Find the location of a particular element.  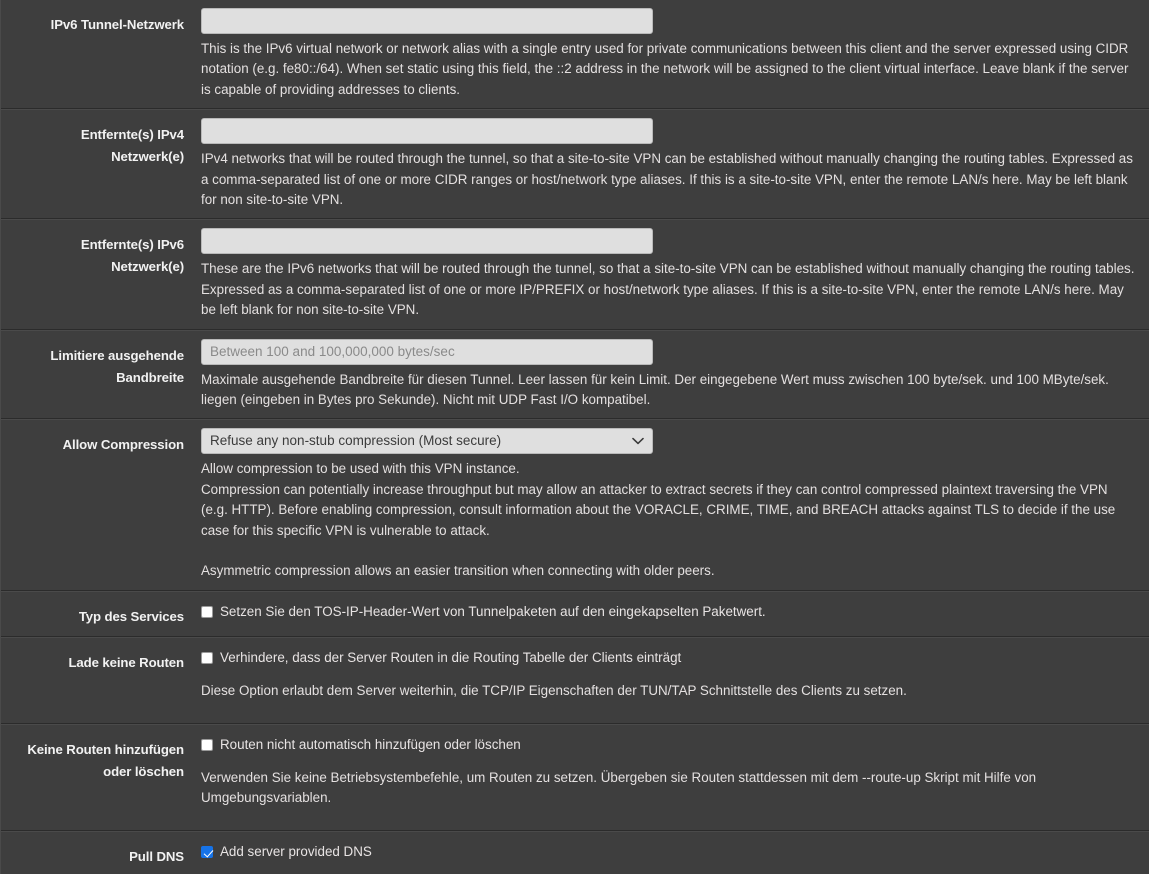

field-label-ipv6-tunnel-netzwerk: IPv6 Tunnel-Netzwerk is located at coordinates (117, 24).